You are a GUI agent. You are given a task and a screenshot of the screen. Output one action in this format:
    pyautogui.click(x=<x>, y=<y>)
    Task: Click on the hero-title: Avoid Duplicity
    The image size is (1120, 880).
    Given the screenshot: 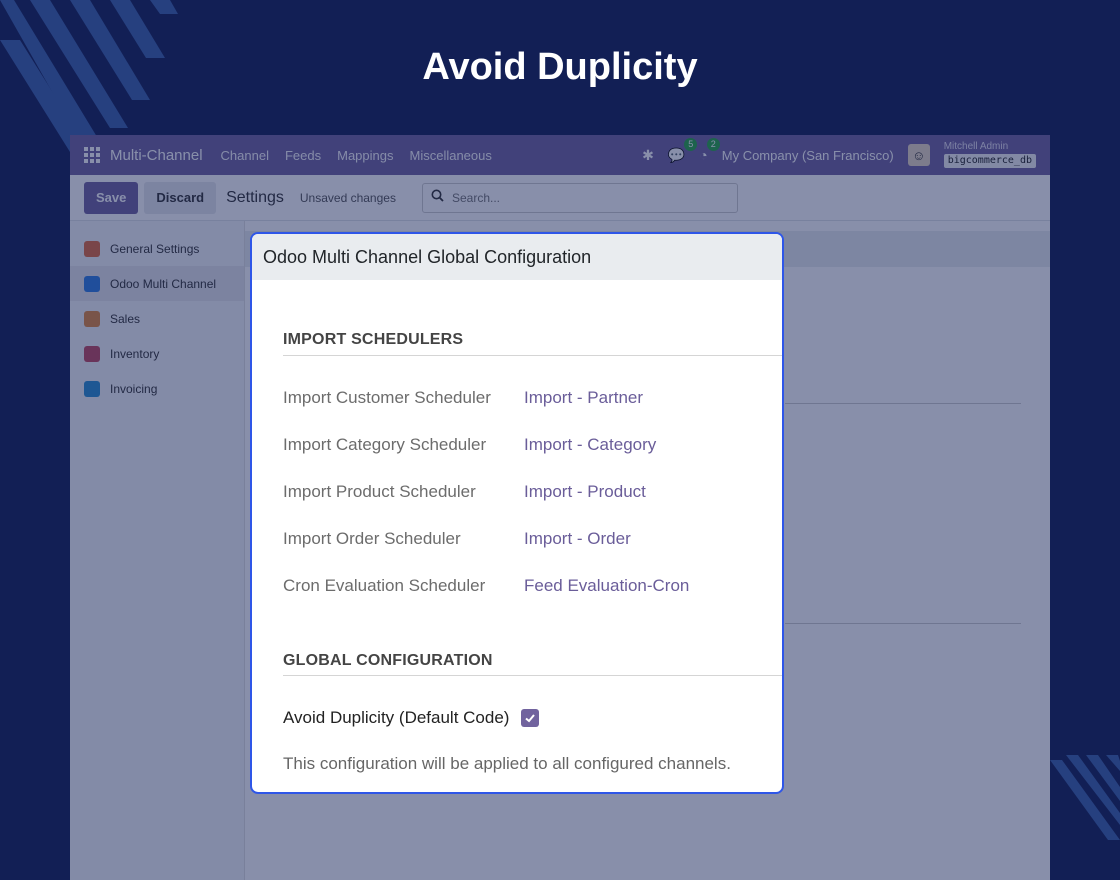 What is the action you would take?
    pyautogui.click(x=560, y=67)
    